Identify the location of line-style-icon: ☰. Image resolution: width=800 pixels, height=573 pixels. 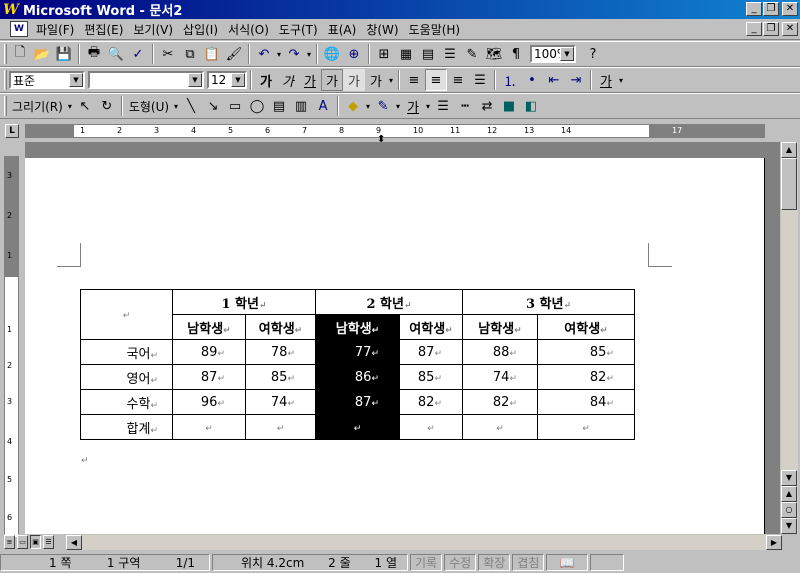
(443, 106).